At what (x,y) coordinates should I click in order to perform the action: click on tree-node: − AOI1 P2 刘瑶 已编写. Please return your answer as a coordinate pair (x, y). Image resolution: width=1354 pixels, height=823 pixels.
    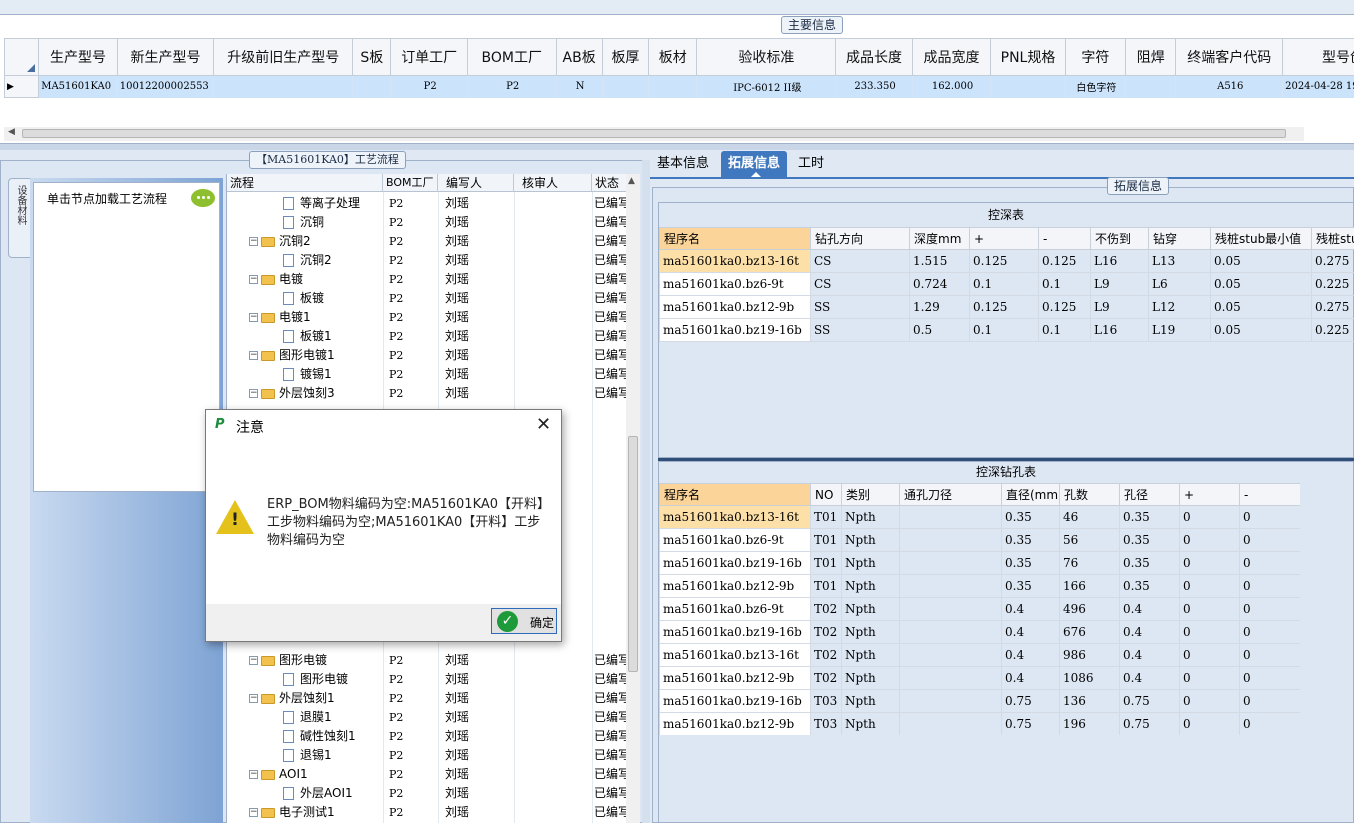
    Looking at the image, I should click on (427, 774).